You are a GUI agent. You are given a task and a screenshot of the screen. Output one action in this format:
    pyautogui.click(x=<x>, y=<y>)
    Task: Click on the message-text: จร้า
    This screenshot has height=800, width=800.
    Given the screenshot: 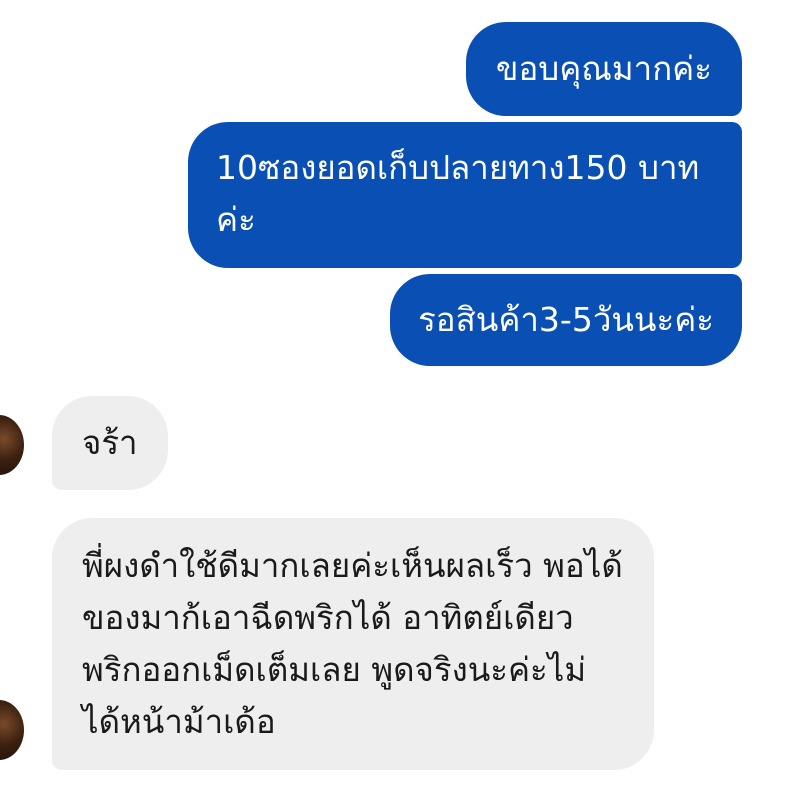 What is the action you would take?
    pyautogui.click(x=110, y=442)
    